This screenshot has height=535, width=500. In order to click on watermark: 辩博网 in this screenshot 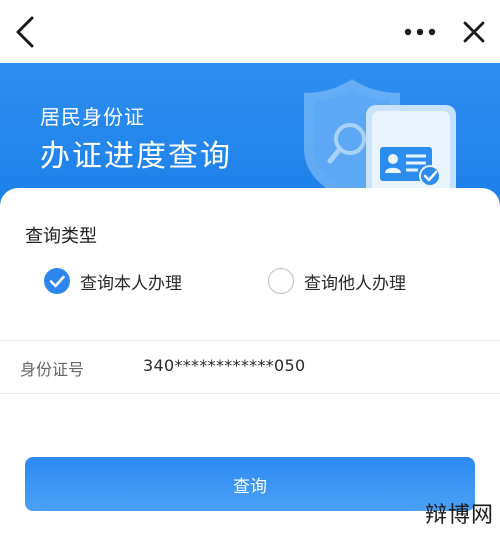, I will do `click(459, 515)`.